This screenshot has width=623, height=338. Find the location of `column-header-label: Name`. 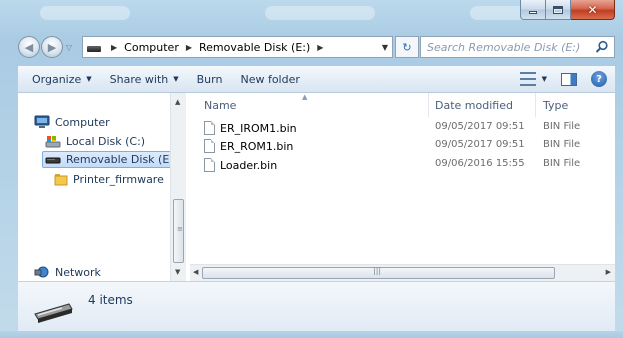

column-header-label: Name is located at coordinates (220, 105).